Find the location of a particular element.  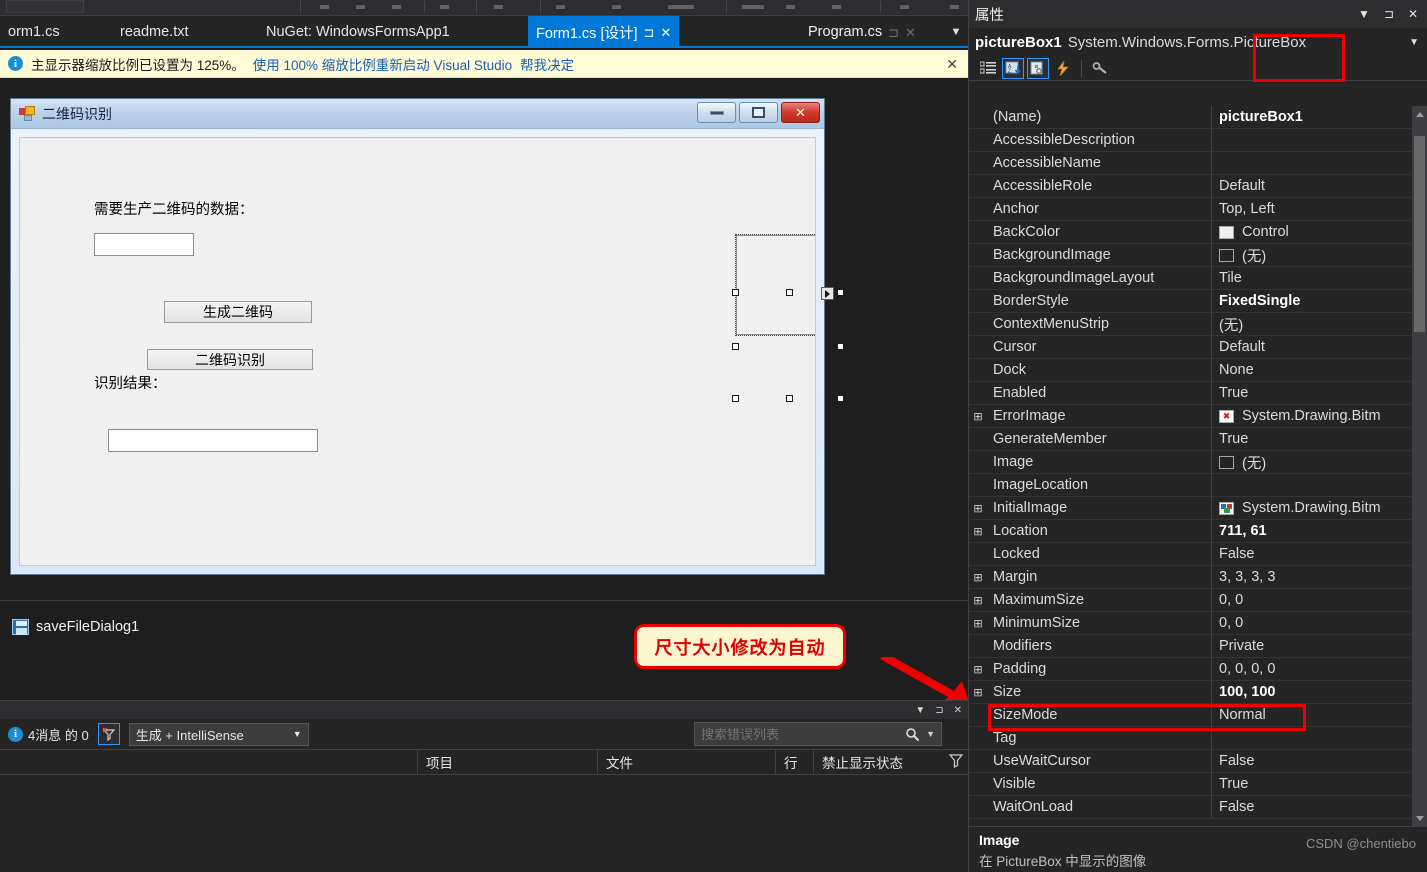

resize-handle-middle-left is located at coordinates (735, 346).